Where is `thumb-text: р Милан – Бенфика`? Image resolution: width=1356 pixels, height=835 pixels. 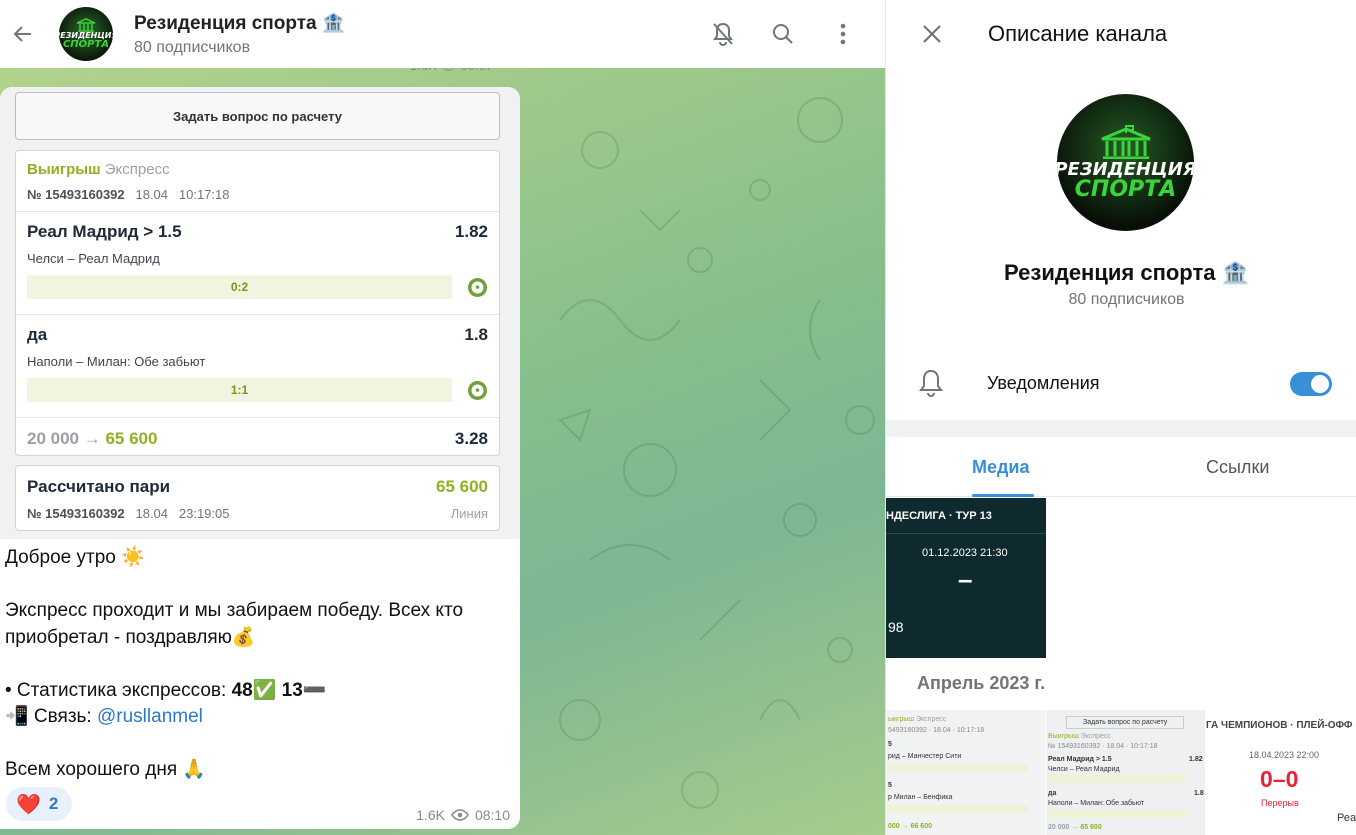
thumb-text: р Милан – Бенфика is located at coordinates (920, 797).